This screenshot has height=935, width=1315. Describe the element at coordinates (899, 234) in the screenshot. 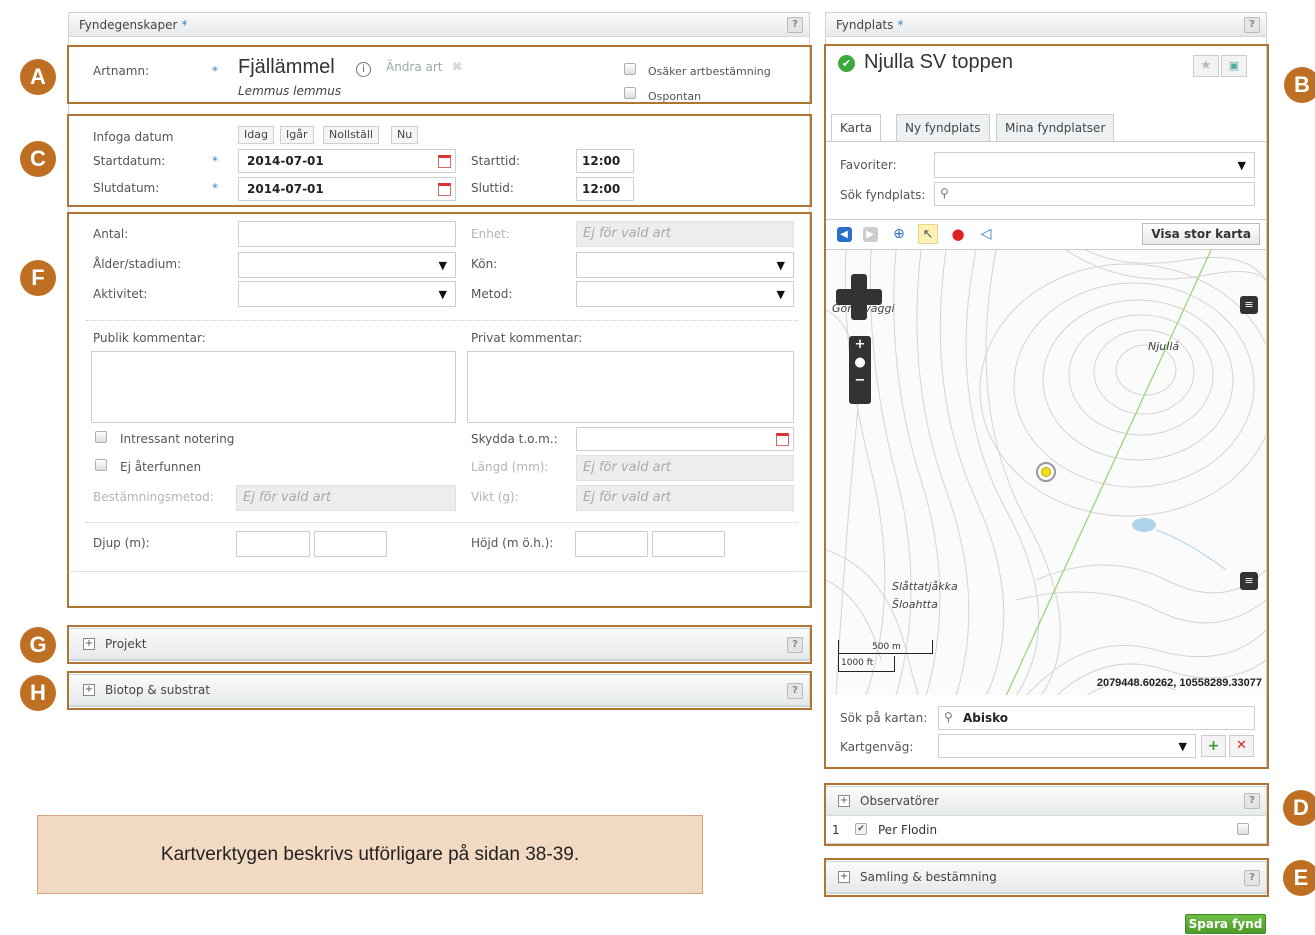

I see `zoom-box-icon: ⊕` at that location.